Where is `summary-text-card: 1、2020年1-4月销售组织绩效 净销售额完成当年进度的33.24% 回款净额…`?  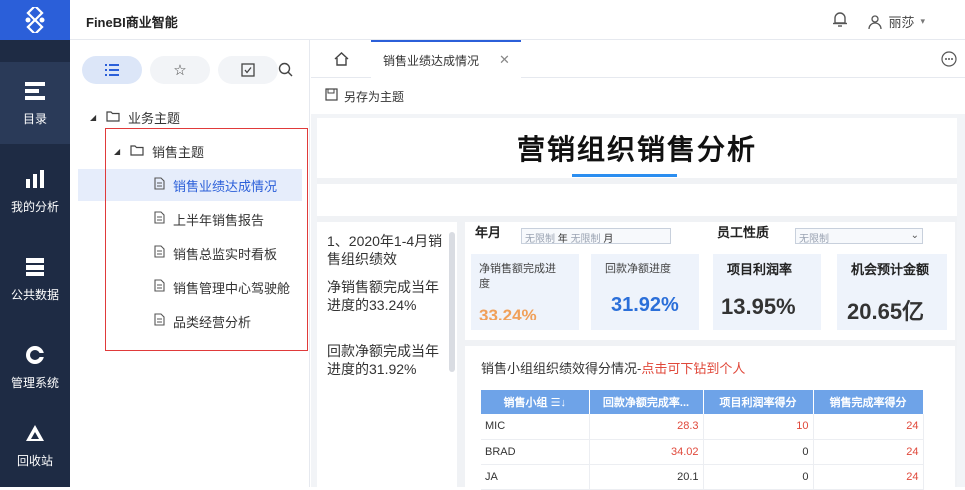 summary-text-card: 1、2020年1-4月销售组织绩效 净销售额完成当年进度的33.24% 回款净额… is located at coordinates (387, 354).